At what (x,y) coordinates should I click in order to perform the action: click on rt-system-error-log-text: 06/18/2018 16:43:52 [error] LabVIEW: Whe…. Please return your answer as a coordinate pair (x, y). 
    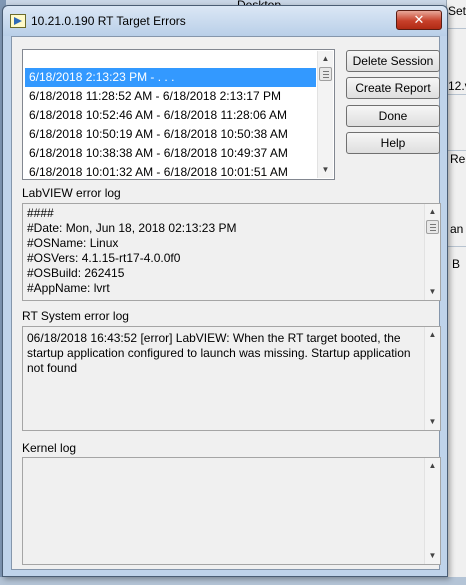
    Looking at the image, I should click on (219, 353).